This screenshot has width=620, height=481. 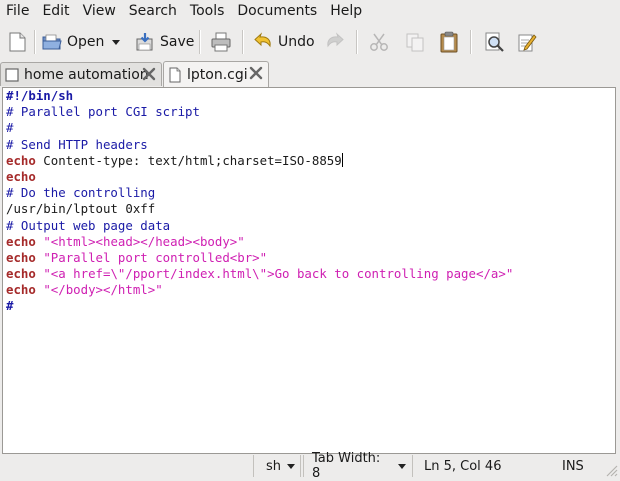 I want to click on menu-search-label: Search, so click(x=152, y=11).